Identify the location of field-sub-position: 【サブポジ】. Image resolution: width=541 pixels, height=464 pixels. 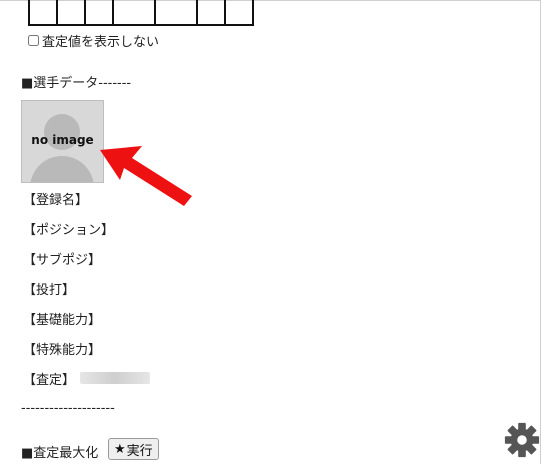
(62, 260).